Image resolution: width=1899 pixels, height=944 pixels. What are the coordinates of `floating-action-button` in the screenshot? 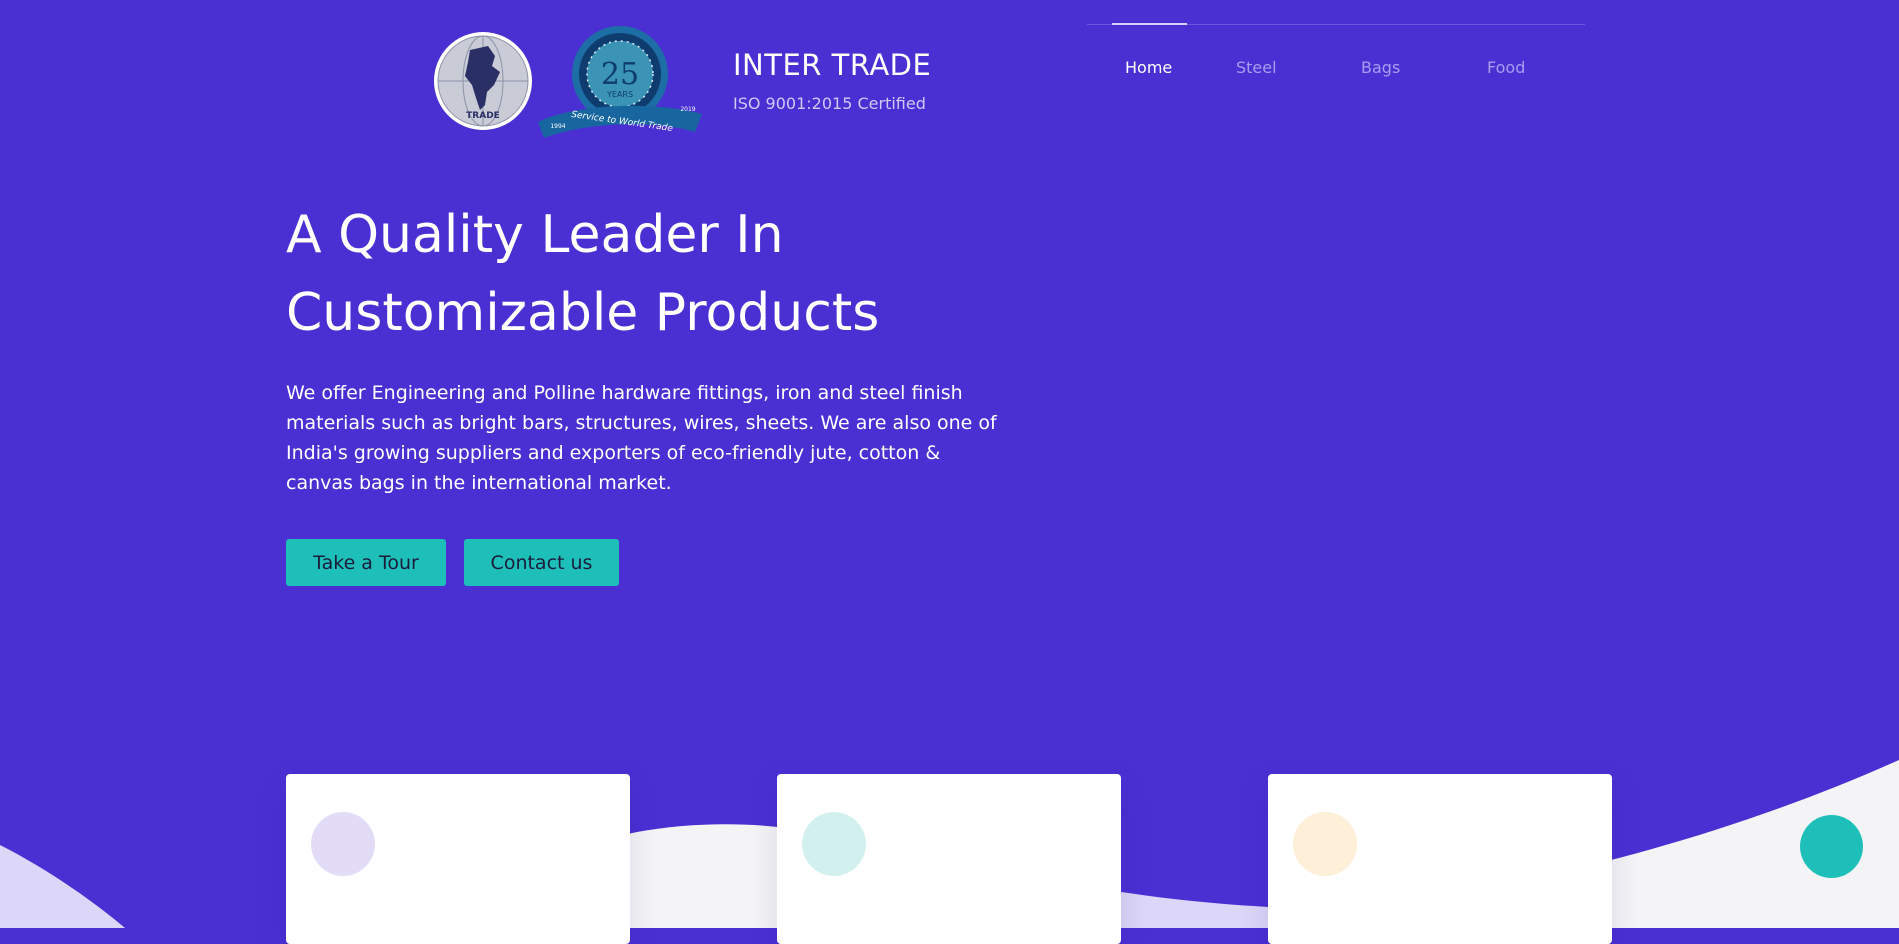 It's located at (1831, 846).